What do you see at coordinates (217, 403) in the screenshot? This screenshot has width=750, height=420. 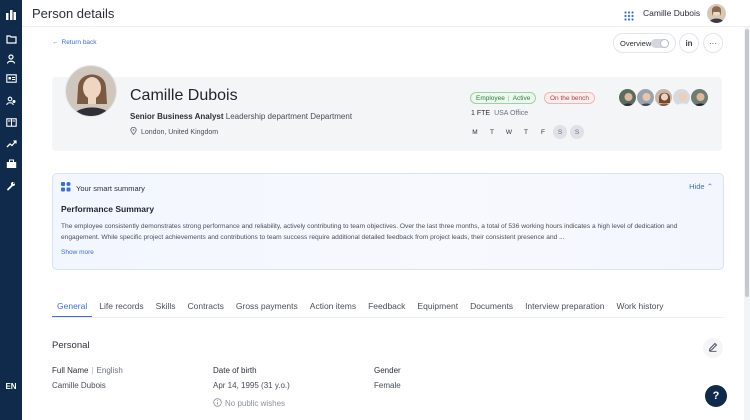 I see `info-icon` at bounding box center [217, 403].